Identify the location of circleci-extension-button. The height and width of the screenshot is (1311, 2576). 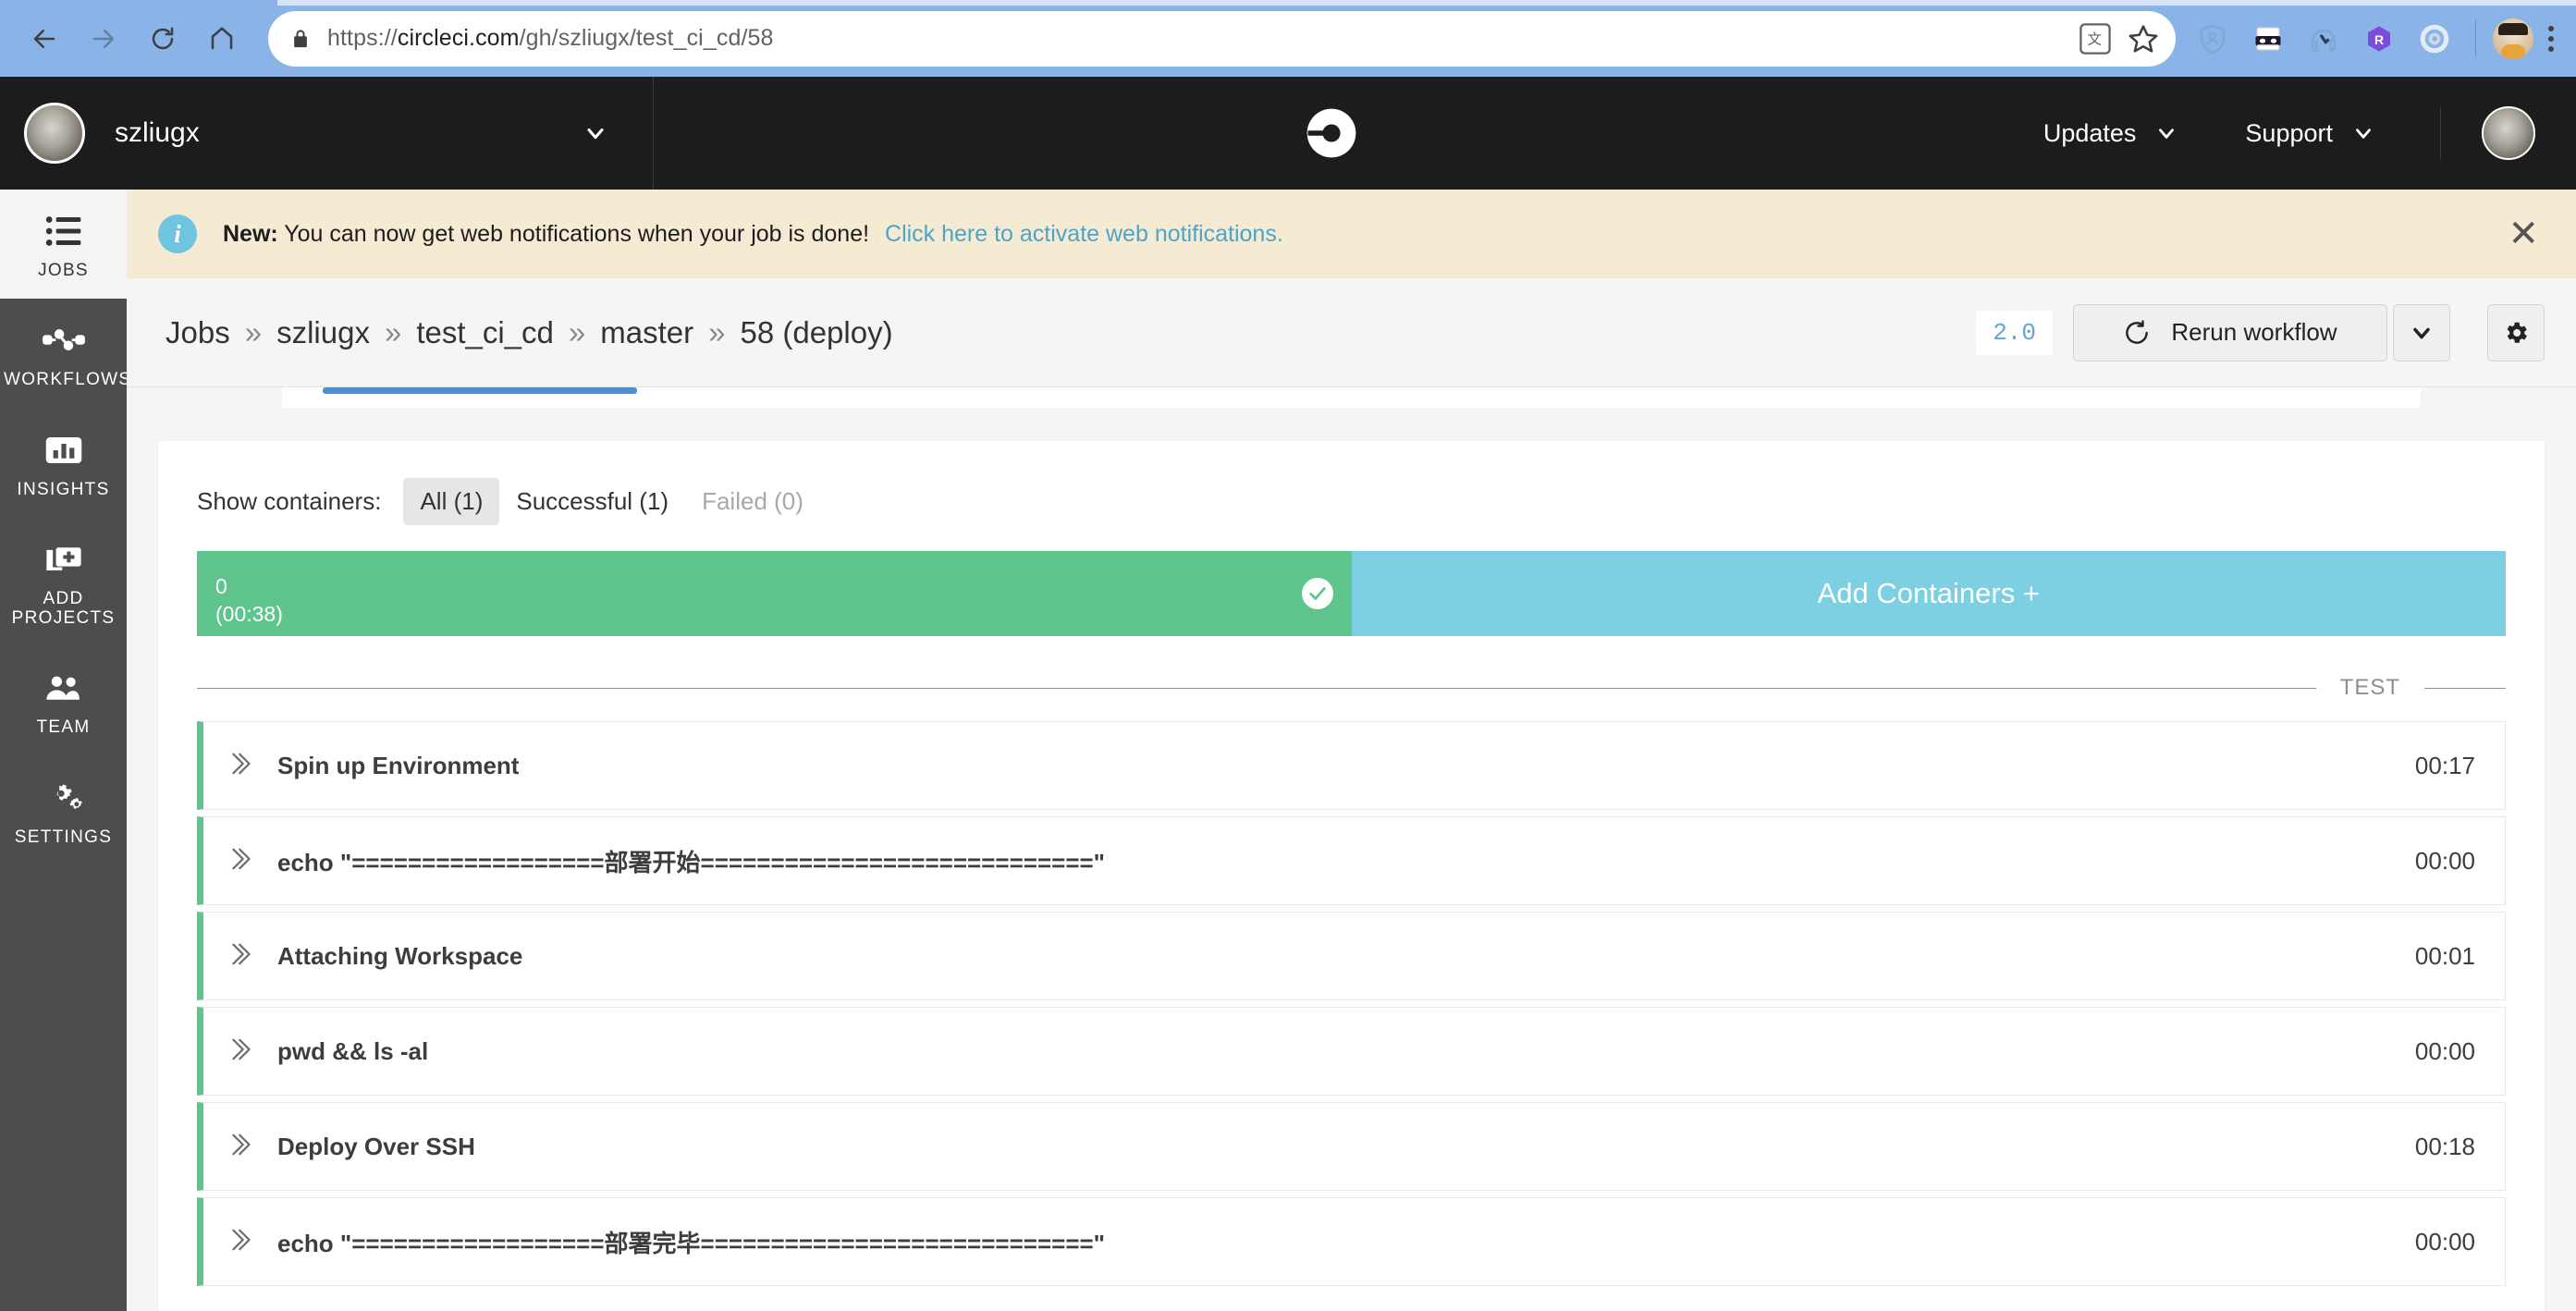
(2434, 39).